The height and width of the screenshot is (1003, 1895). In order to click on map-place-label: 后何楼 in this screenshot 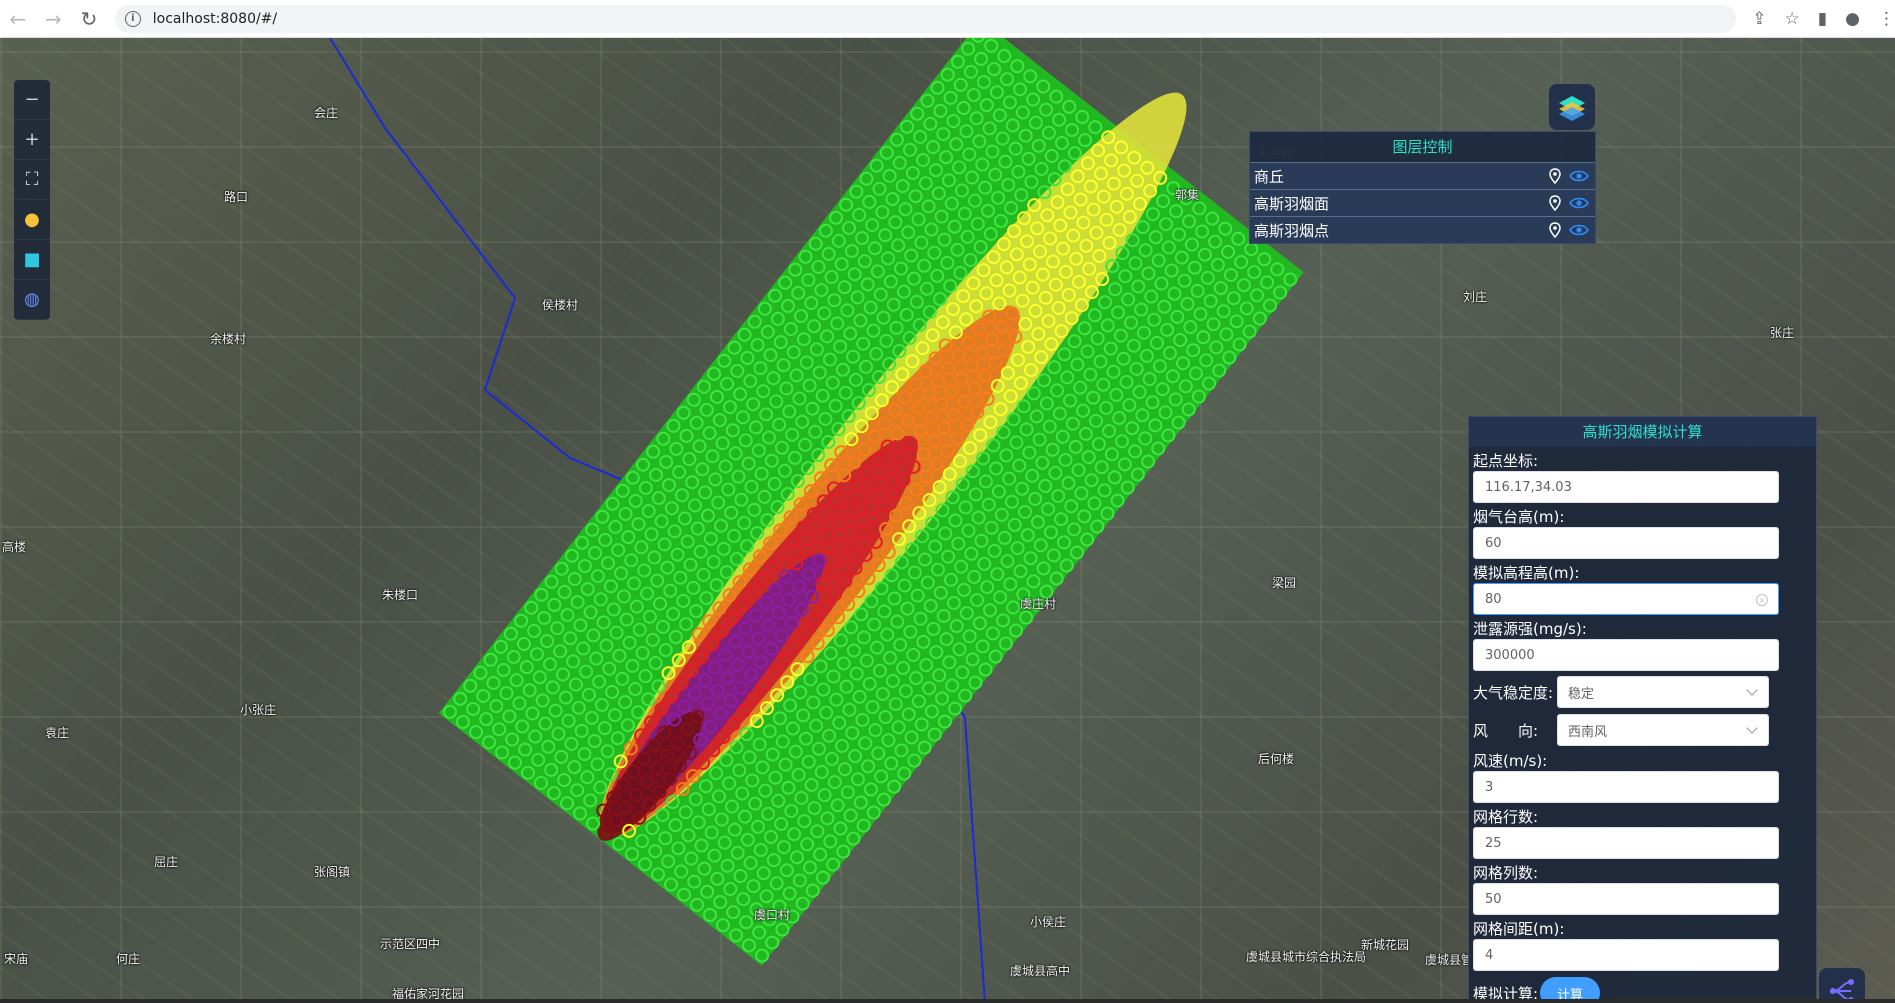, I will do `click(1276, 759)`.